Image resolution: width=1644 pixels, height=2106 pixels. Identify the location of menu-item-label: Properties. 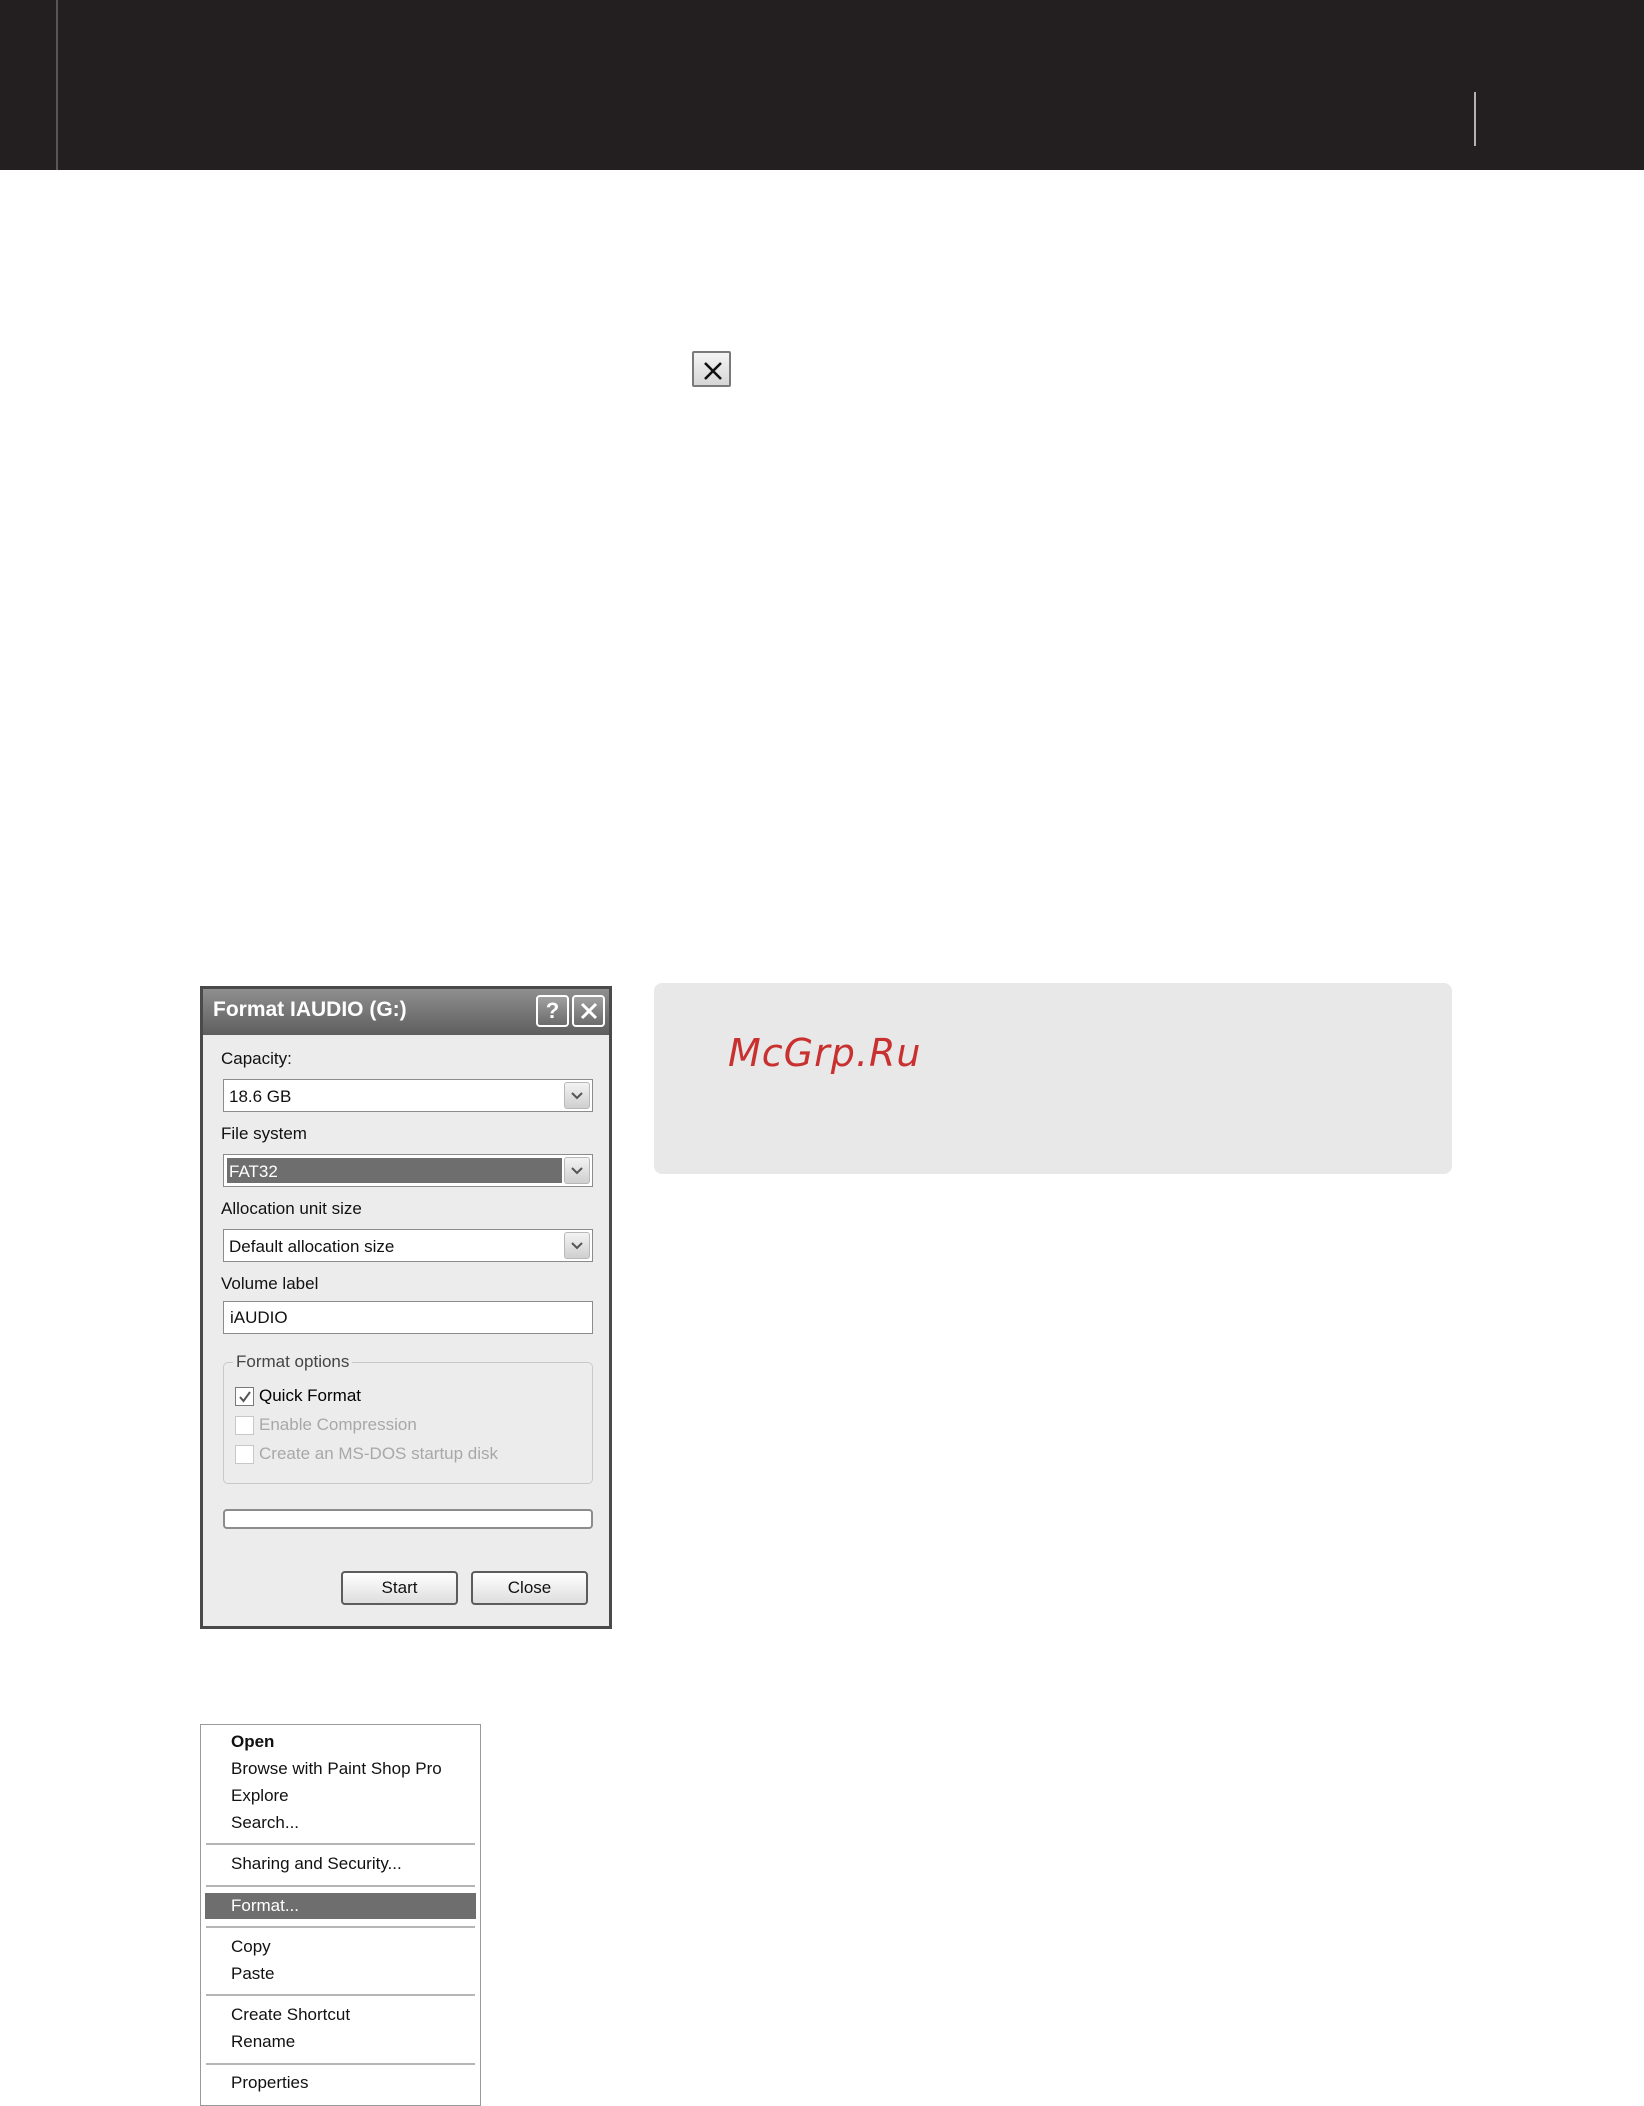
(270, 2082).